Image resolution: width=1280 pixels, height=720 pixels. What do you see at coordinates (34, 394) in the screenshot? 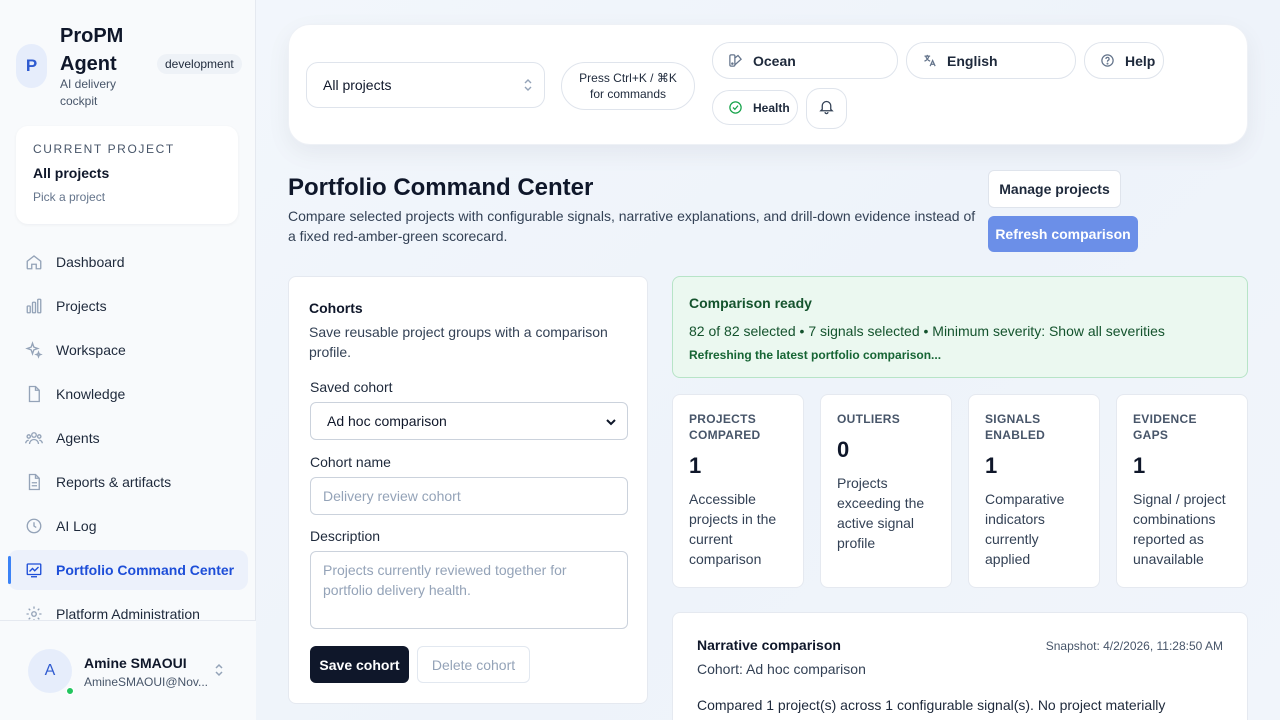
I see `document-icon` at bounding box center [34, 394].